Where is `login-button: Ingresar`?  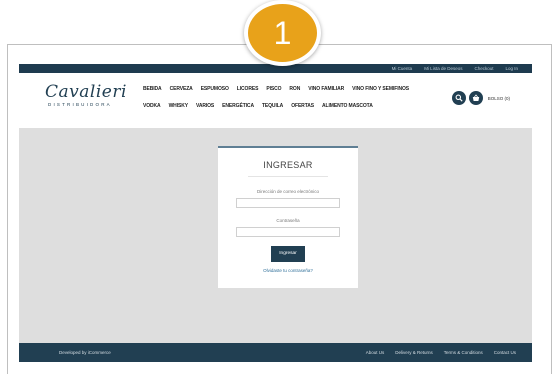
login-button: Ingresar is located at coordinates (288, 254).